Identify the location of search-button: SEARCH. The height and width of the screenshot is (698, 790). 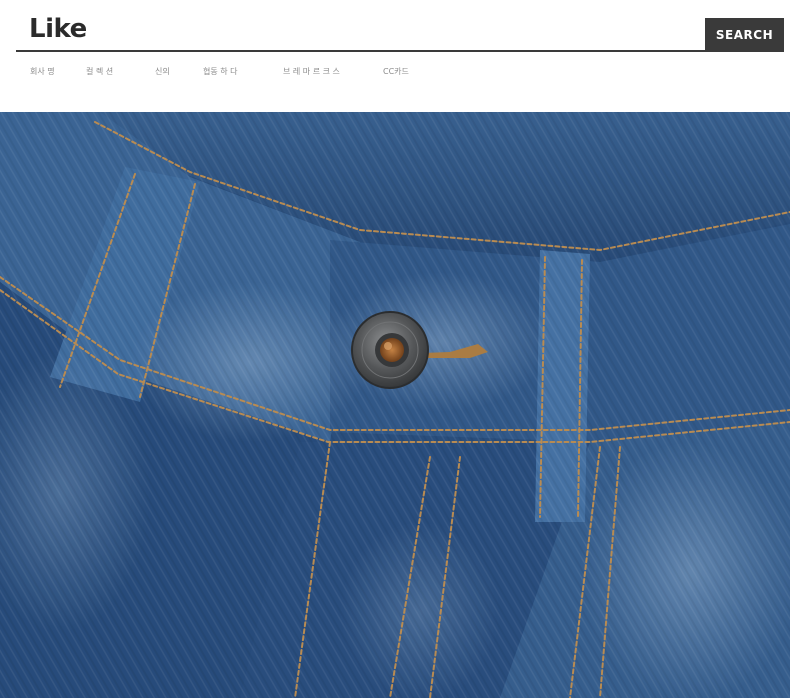
(744, 35).